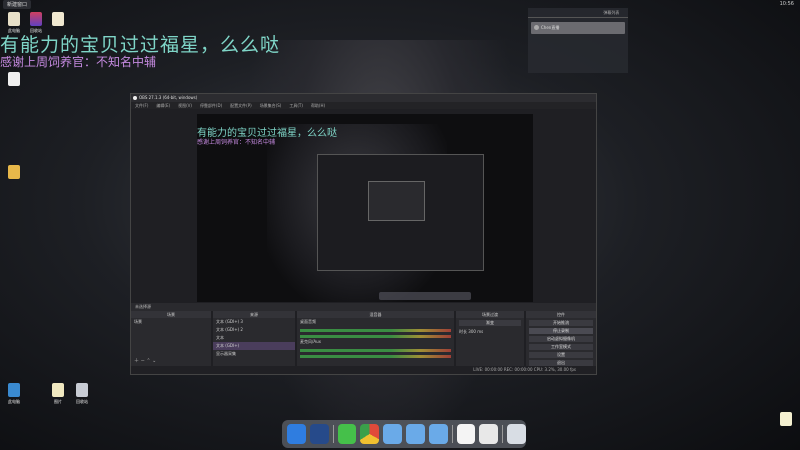 Image resolution: width=800 pixels, height=450 pixels. What do you see at coordinates (82, 401) in the screenshot?
I see `desktop-icon-label: 回收站` at bounding box center [82, 401].